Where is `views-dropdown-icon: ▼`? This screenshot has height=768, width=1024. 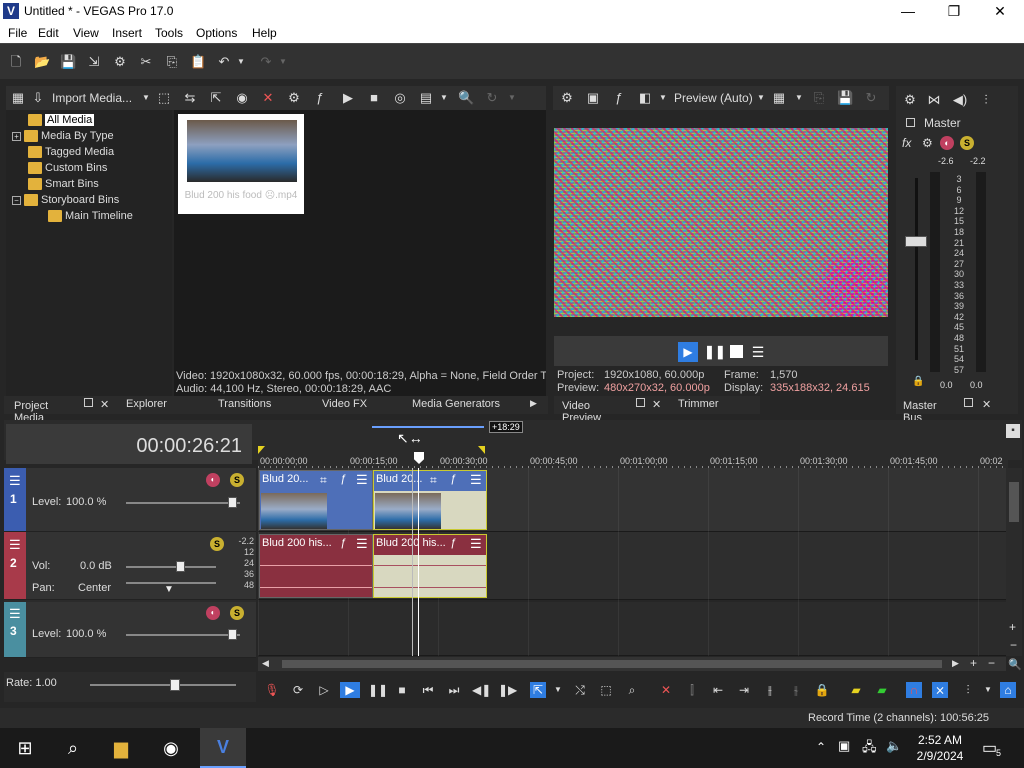 views-dropdown-icon: ▼ is located at coordinates (444, 98).